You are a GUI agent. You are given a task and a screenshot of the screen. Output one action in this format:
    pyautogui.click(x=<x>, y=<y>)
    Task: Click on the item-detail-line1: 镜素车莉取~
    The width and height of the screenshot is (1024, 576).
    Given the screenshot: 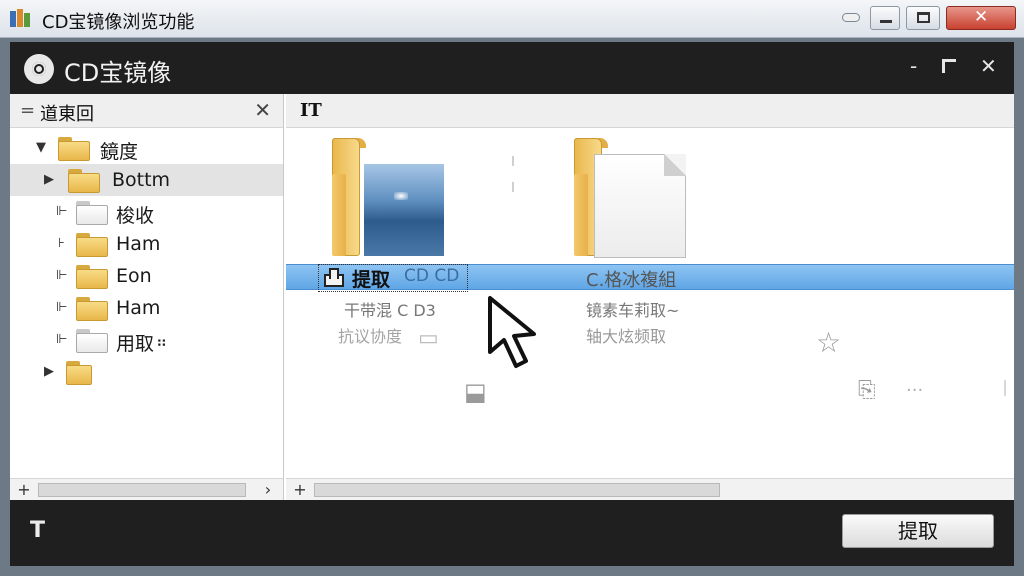 What is the action you would take?
    pyautogui.click(x=633, y=310)
    